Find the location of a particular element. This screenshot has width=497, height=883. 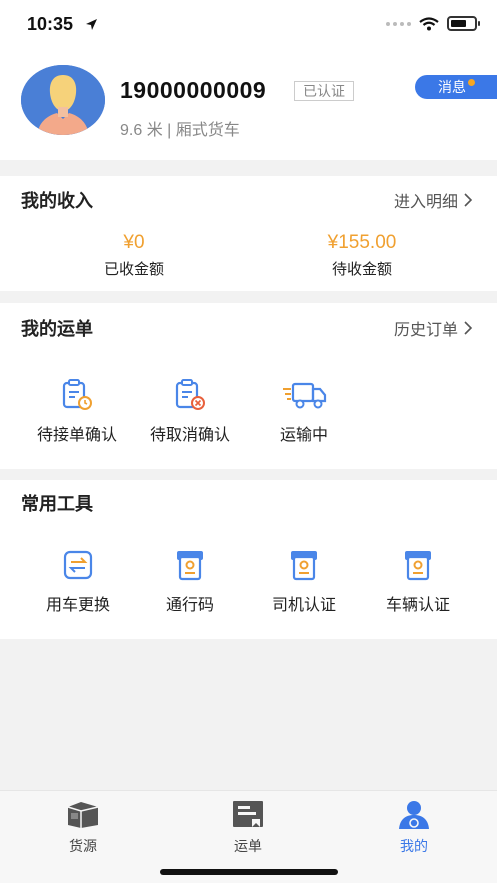

history-orders-label: 历史订单 is located at coordinates (425, 330).